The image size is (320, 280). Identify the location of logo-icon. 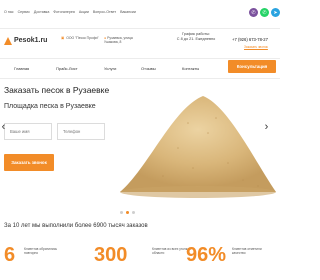
(8, 41).